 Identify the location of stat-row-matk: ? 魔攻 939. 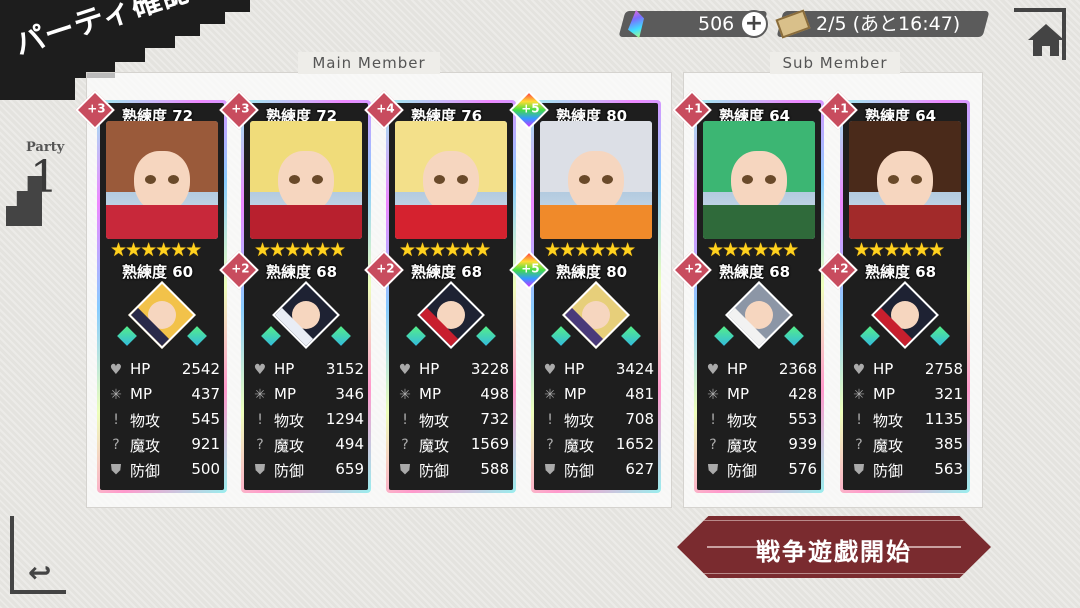
(761, 446).